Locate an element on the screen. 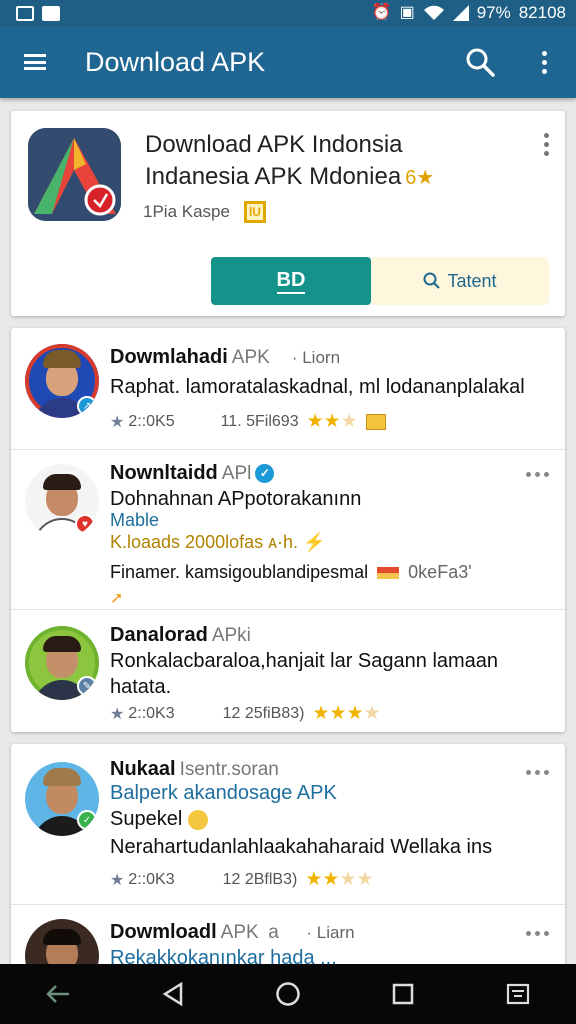 The width and height of the screenshot is (576, 1024). avatar: ✓ is located at coordinates (62, 799).